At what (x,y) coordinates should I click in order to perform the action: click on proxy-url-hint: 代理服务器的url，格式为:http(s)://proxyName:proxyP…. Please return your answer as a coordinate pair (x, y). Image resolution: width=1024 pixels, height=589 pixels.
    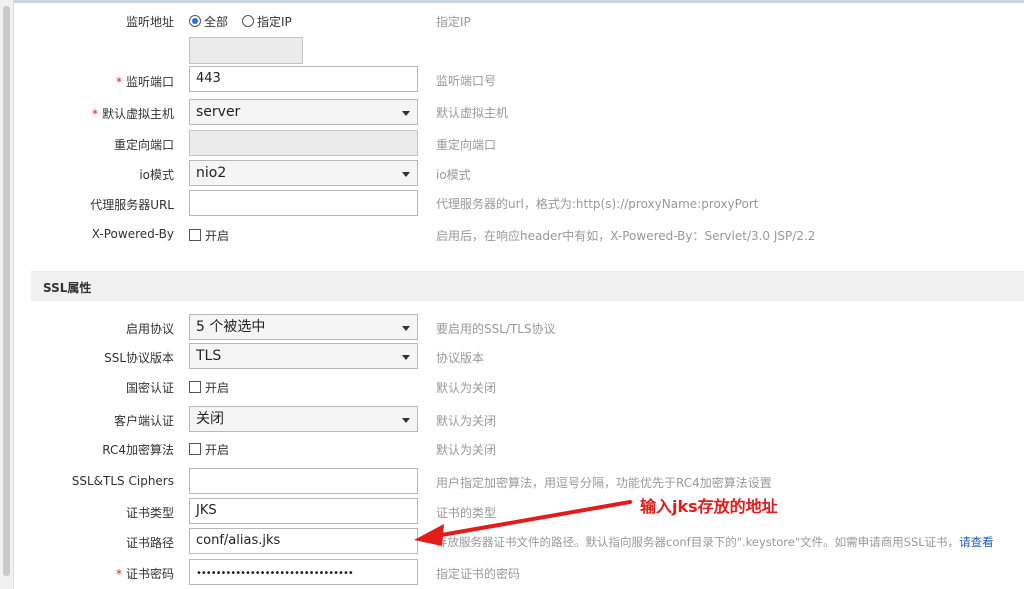
    Looking at the image, I should click on (597, 204).